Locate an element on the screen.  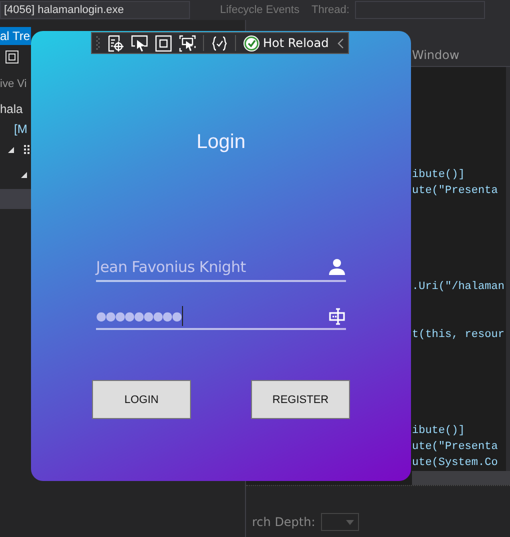
scrollbar is located at coordinates (461, 478).